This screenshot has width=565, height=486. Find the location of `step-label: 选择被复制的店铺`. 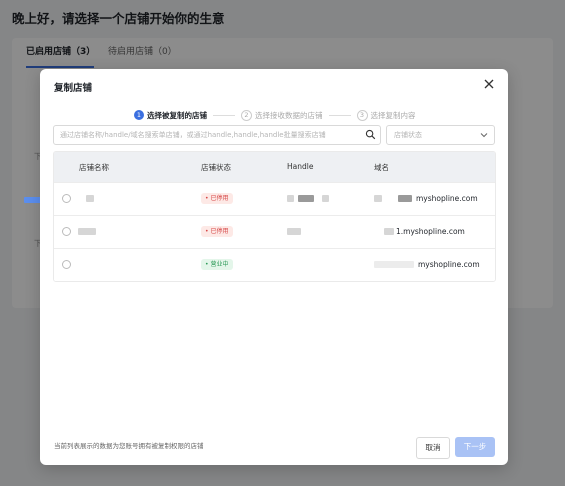

step-label: 选择被复制的店铺 is located at coordinates (177, 115).